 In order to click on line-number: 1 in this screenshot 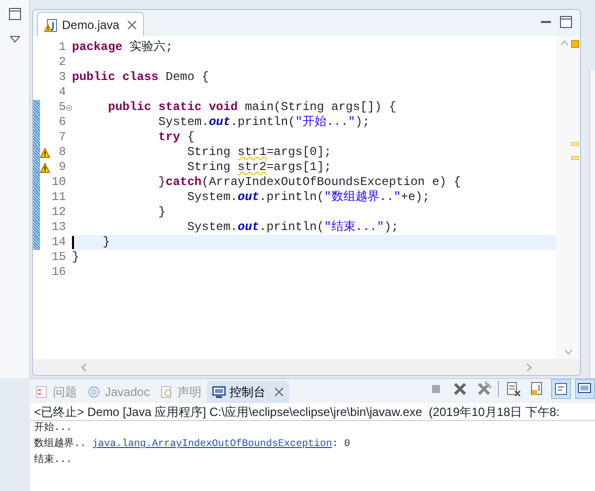, I will do `click(62, 47)`.